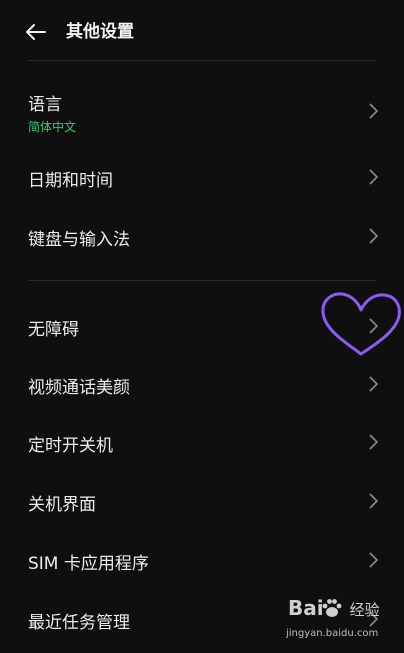 This screenshot has height=653, width=404. Describe the element at coordinates (343, 622) in the screenshot. I see `watermark: Bai 经验 jingyan.baidu.com` at that location.